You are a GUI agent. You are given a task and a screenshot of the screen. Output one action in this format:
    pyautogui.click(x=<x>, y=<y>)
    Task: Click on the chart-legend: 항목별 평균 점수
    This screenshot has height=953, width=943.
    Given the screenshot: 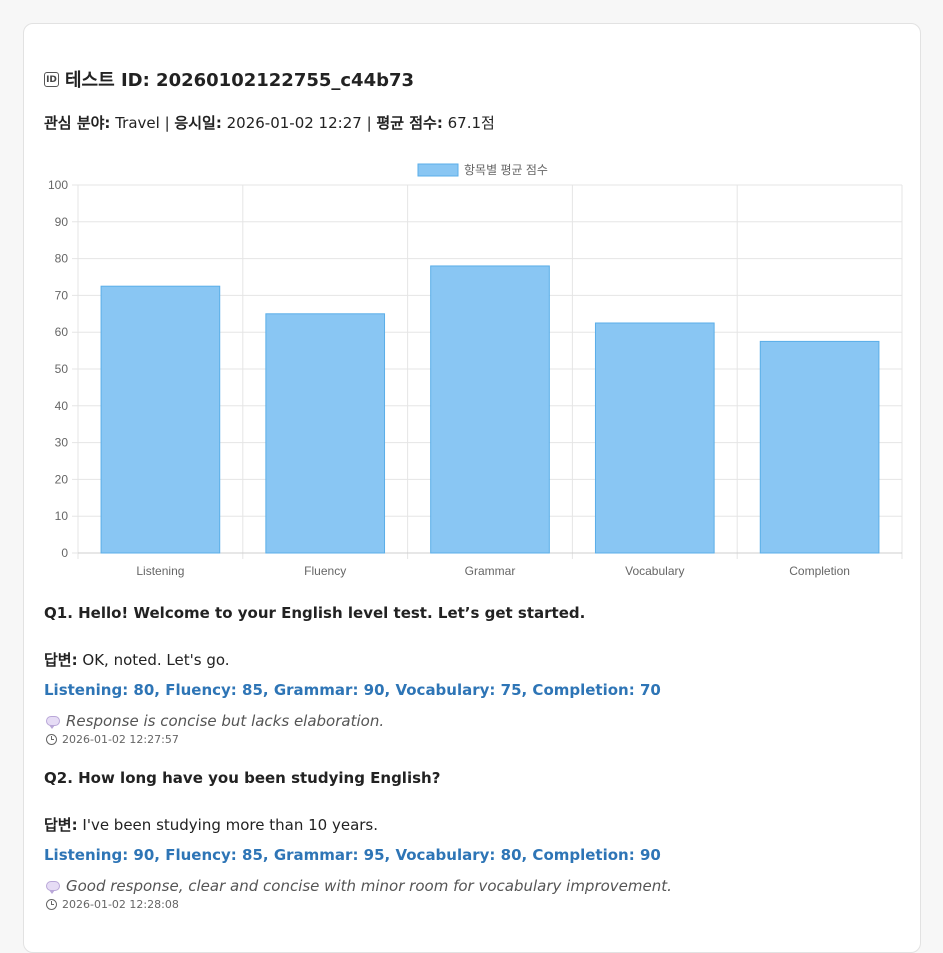 What is the action you would take?
    pyautogui.click(x=482, y=170)
    